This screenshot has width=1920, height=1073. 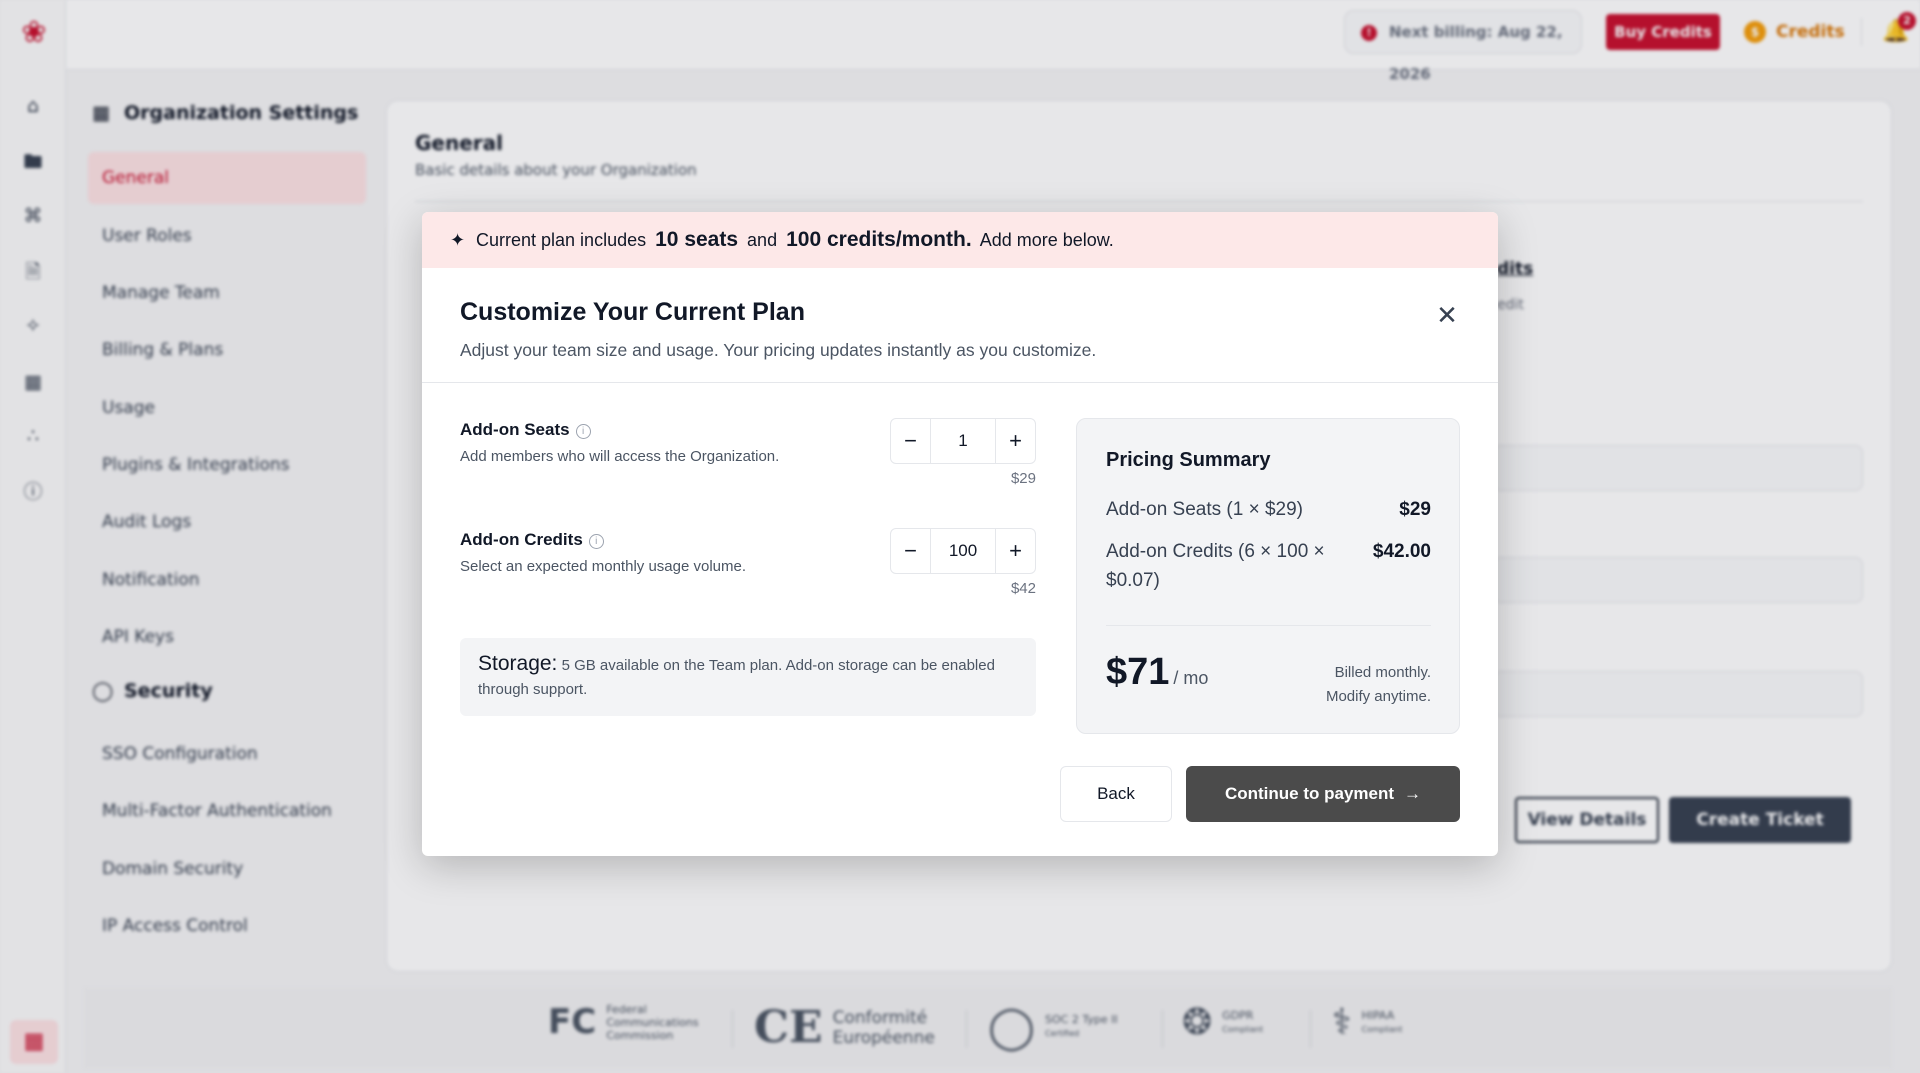 What do you see at coordinates (1415, 509) in the screenshot?
I see `summary-seats-value: $29` at bounding box center [1415, 509].